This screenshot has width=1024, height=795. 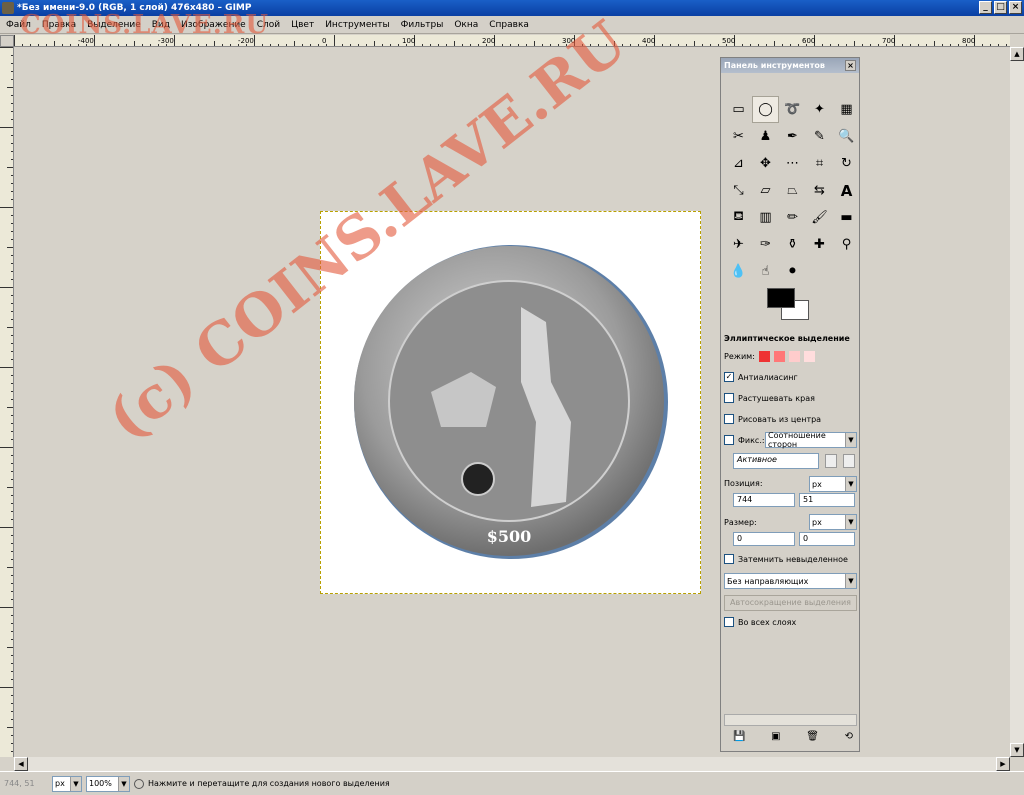 I want to click on menu-color: Цвет, so click(x=302, y=25).